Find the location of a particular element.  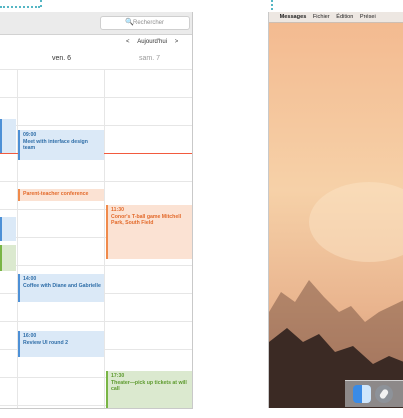

event-coffee: 14:00 Coffee with Diane and Gabrielle is located at coordinates (61, 288).